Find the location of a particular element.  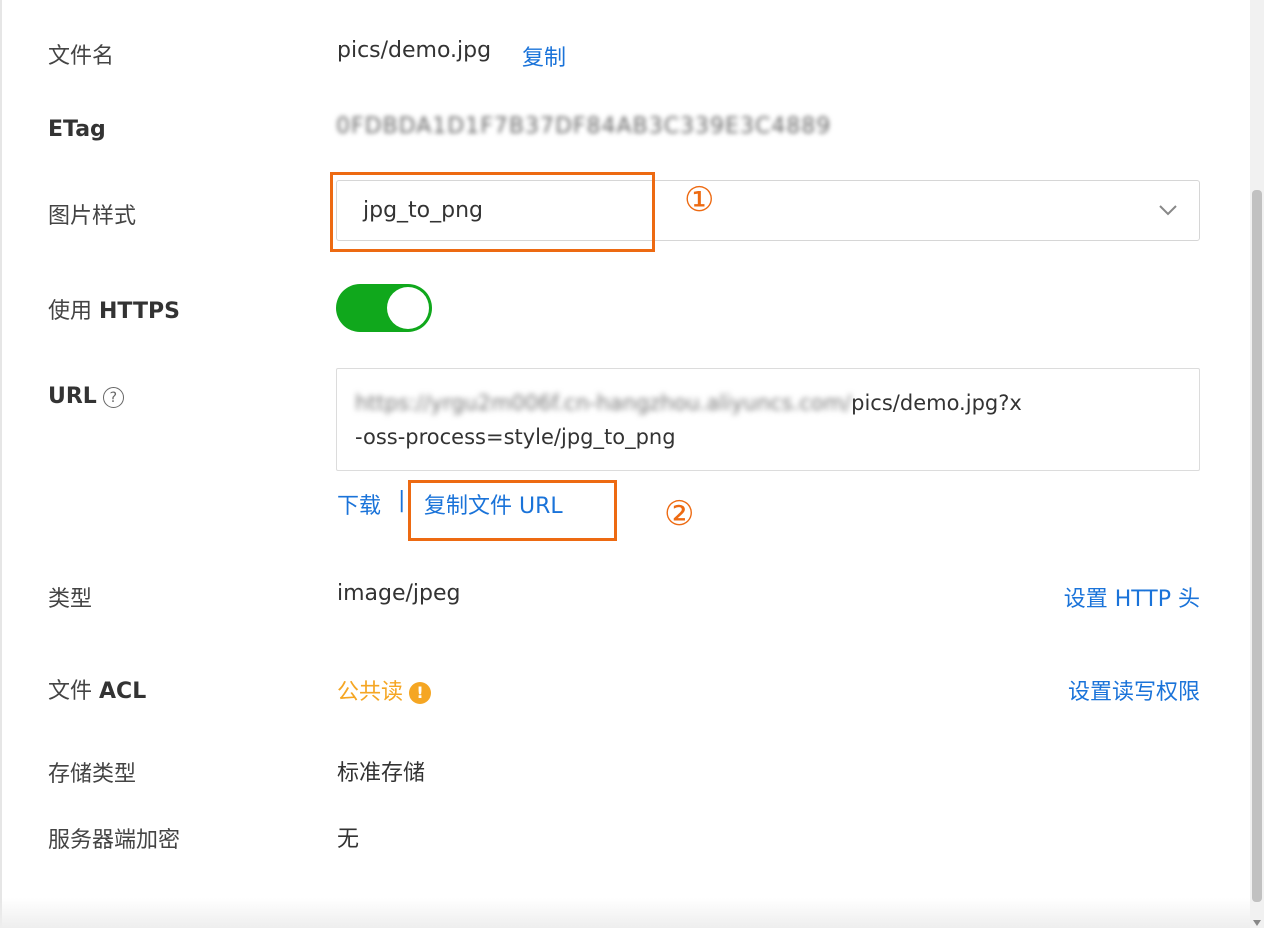

type-label: 类型 is located at coordinates (70, 599).